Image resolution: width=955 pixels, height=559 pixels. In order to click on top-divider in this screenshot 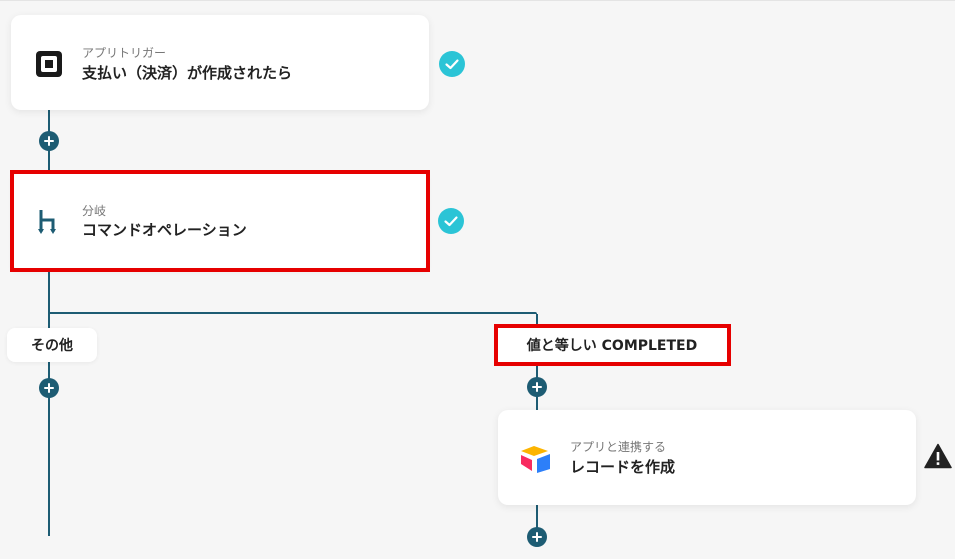, I will do `click(477, 0)`.